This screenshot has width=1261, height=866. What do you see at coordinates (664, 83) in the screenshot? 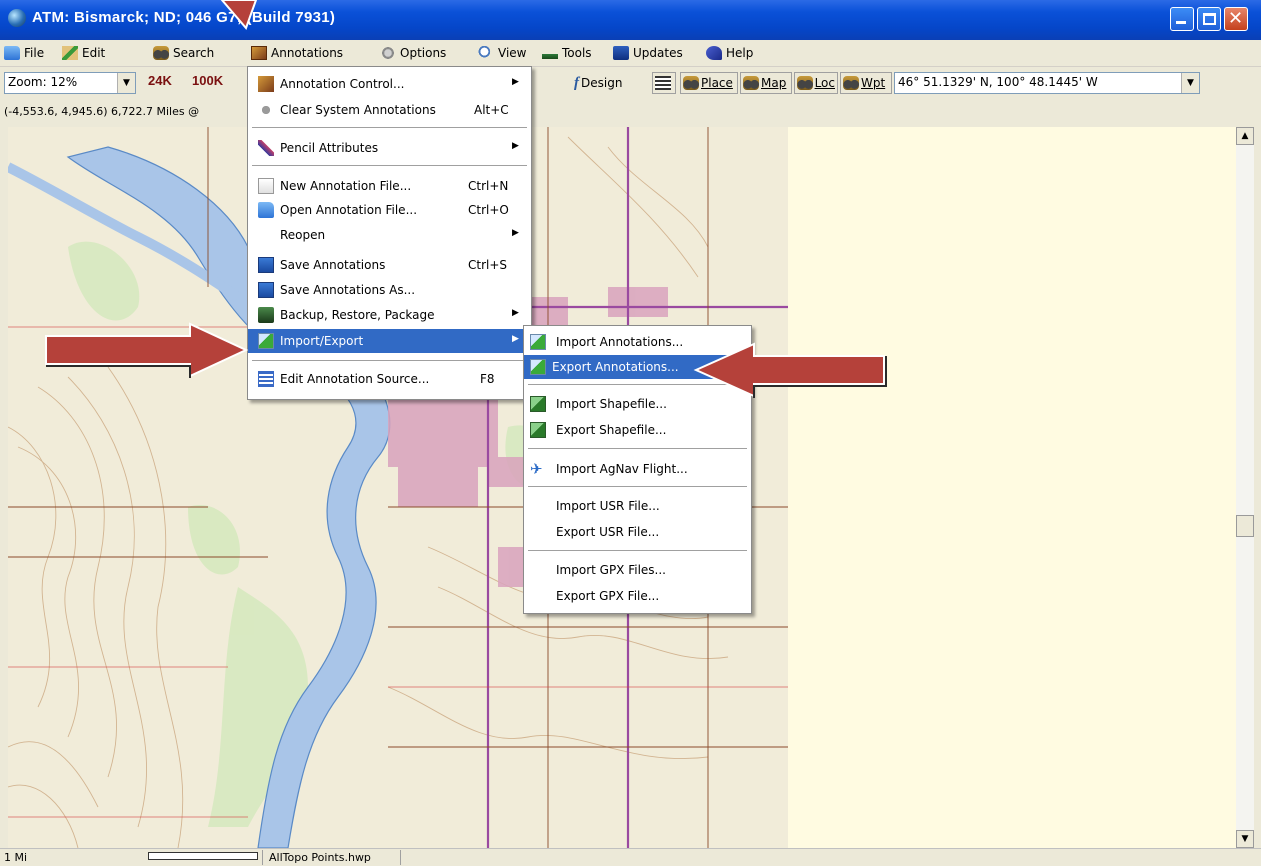
I see `layout-button` at bounding box center [664, 83].